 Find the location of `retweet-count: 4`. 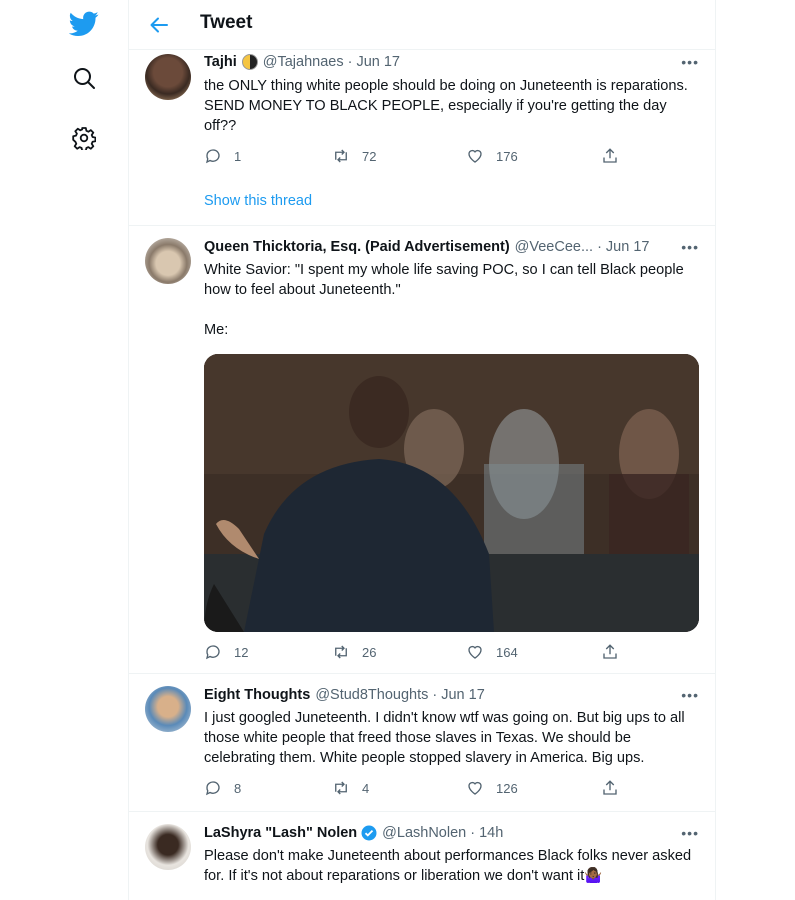

retweet-count: 4 is located at coordinates (366, 788).